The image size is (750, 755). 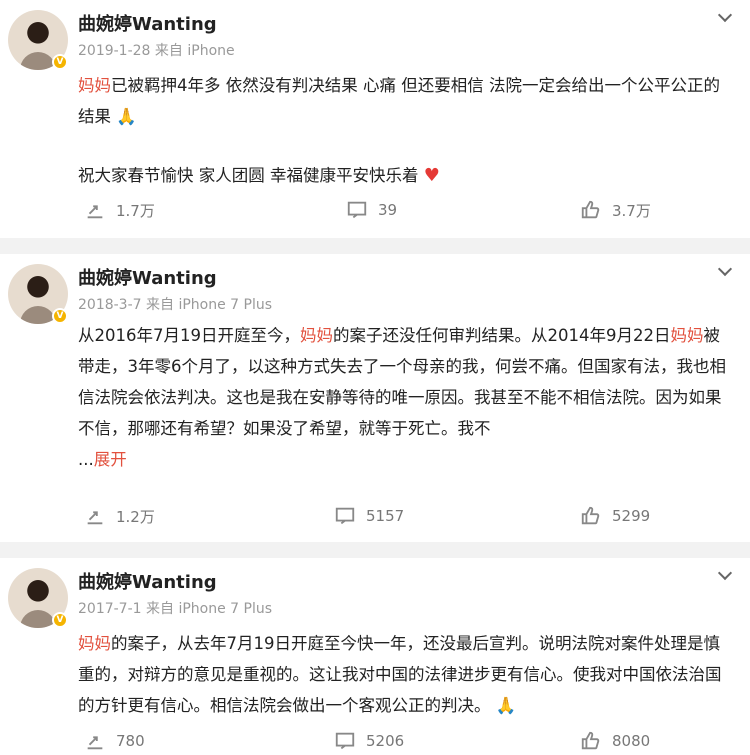 I want to click on comment-count: 5157, so click(x=385, y=516).